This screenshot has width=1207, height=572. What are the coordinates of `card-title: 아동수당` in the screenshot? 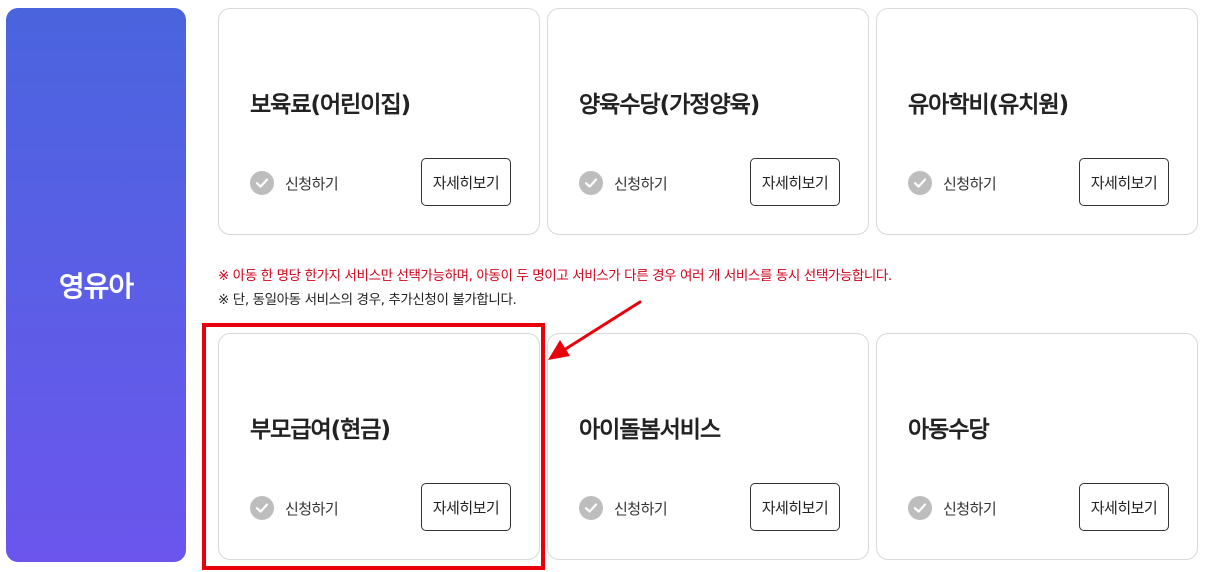 It's located at (949, 430).